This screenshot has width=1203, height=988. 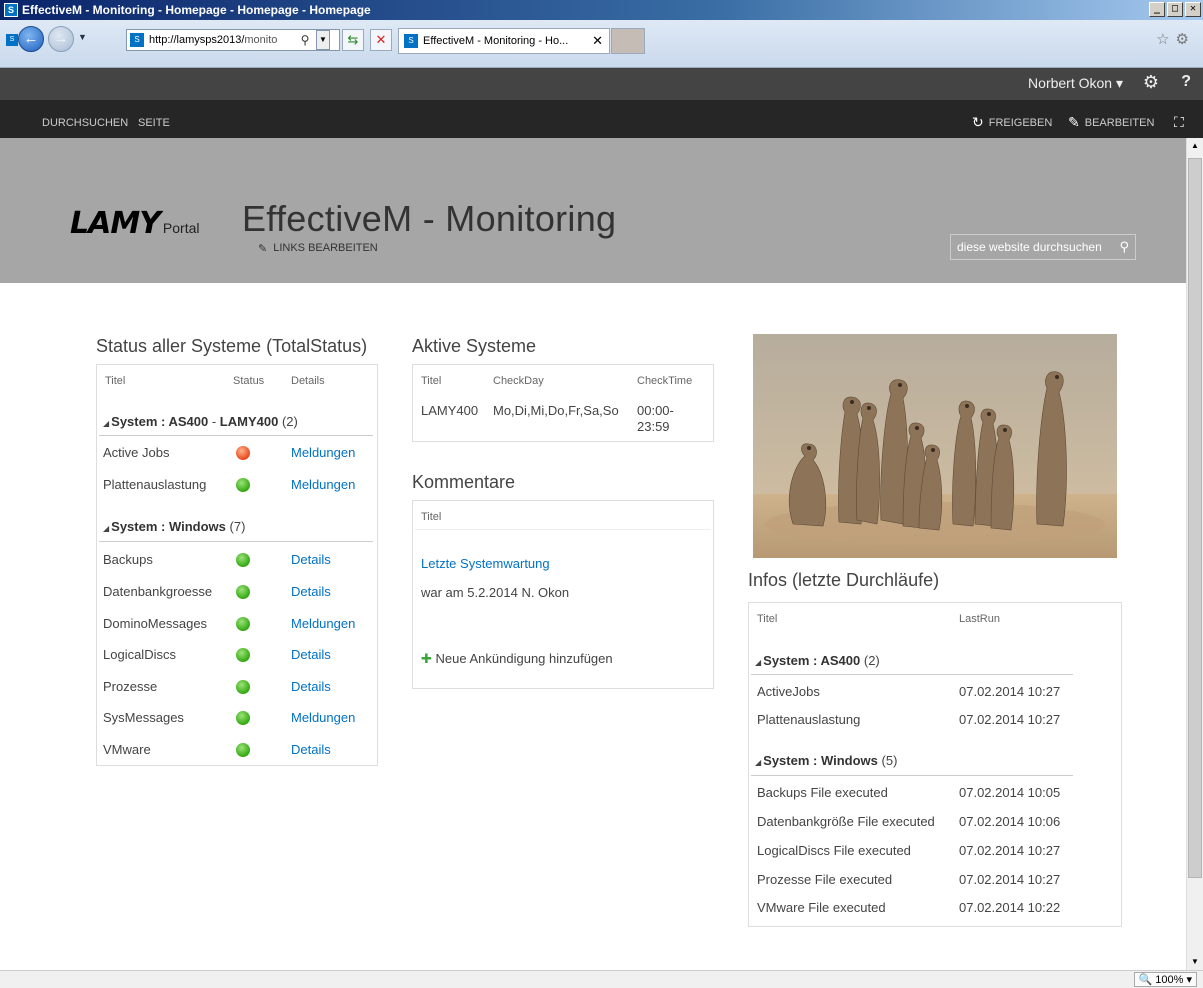 What do you see at coordinates (11, 10) in the screenshot?
I see `sharepoint-icon: S` at bounding box center [11, 10].